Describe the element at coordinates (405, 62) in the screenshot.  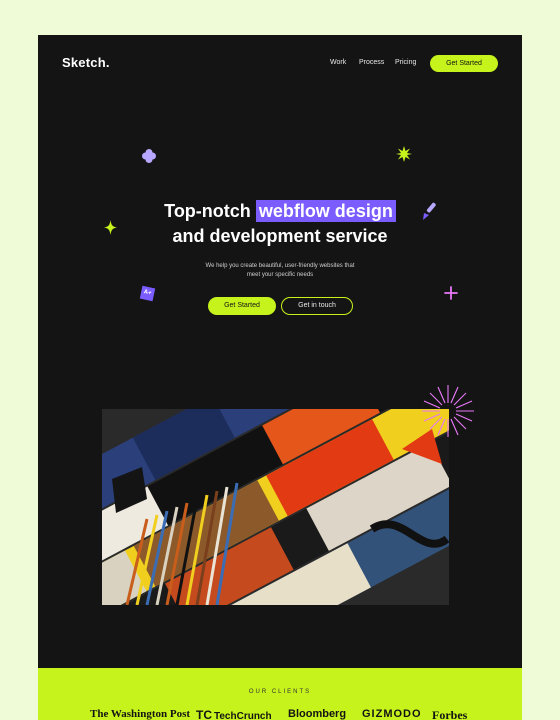
I see `nav-link-pricing: Pricing` at that location.